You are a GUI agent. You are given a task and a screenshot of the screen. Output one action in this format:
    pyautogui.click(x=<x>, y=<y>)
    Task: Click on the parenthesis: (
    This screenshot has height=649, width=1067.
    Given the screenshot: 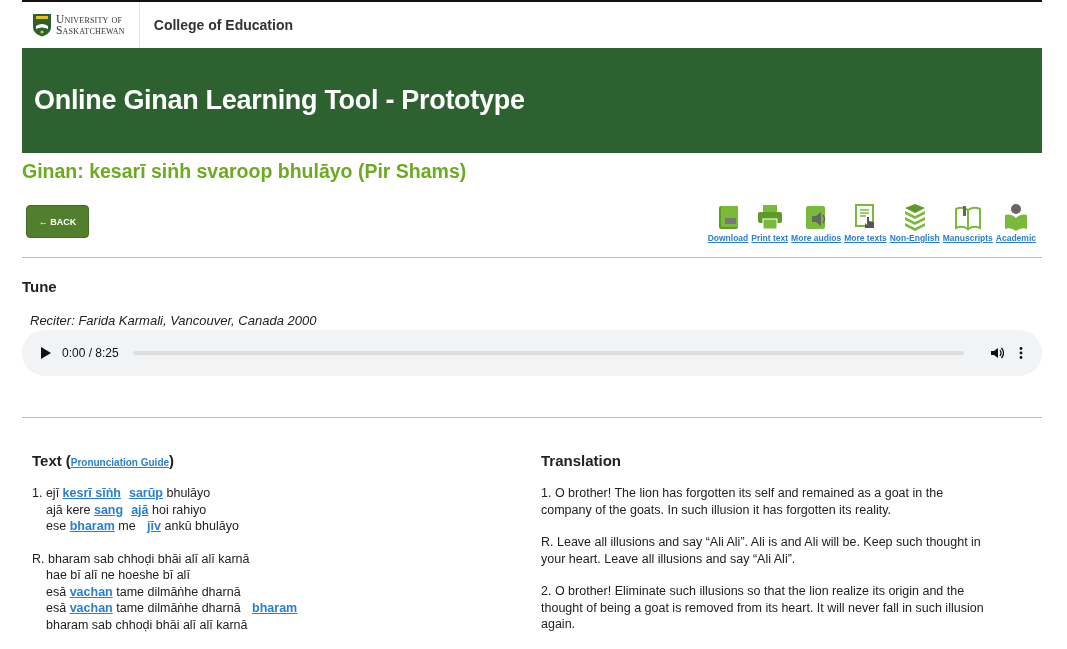 What is the action you would take?
    pyautogui.click(x=68, y=460)
    